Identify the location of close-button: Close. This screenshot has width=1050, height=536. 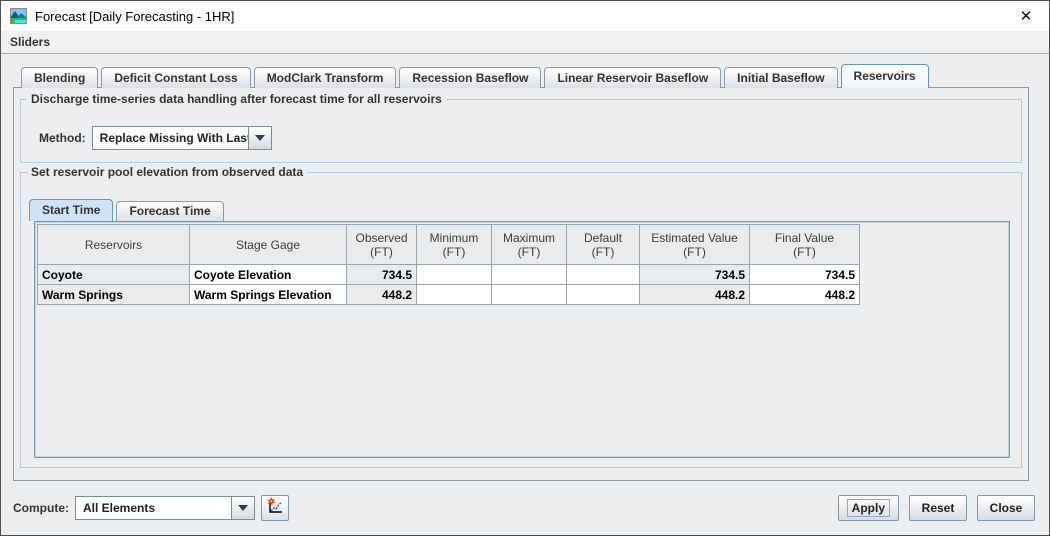
(1006, 508).